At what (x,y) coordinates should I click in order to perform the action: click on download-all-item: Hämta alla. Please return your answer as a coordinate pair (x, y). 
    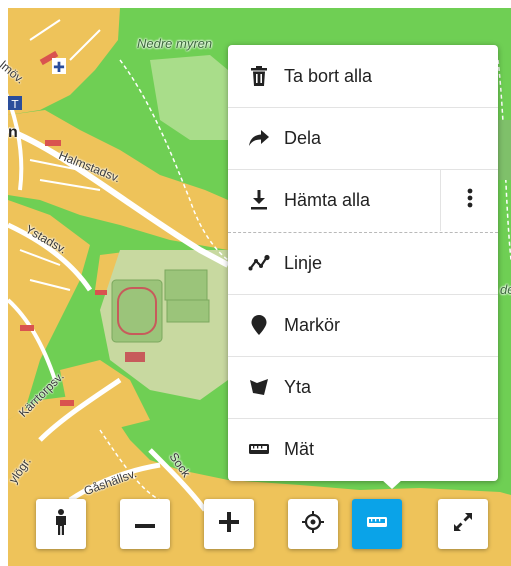
    Looking at the image, I should click on (334, 200).